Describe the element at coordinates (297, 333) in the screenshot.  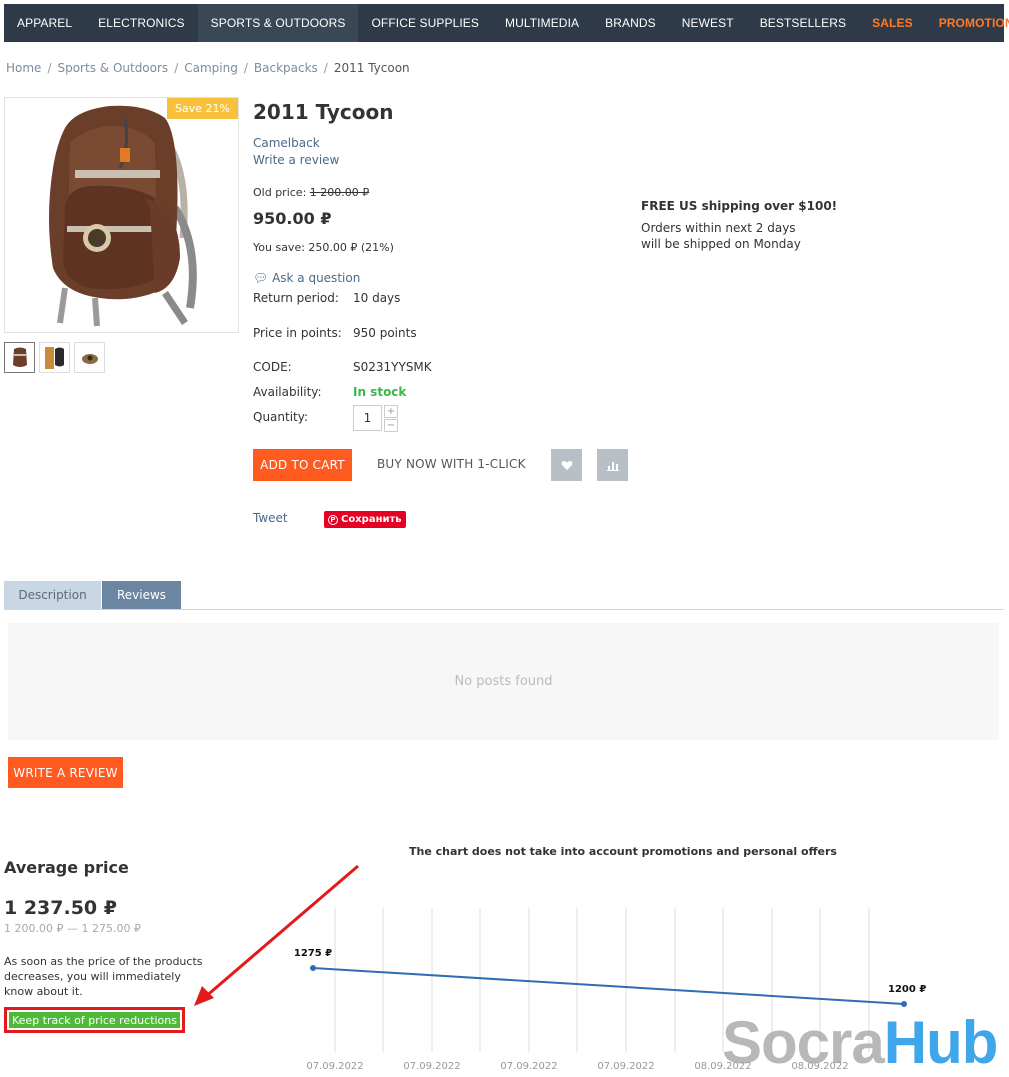
I see `points-label: Price in points:` at that location.